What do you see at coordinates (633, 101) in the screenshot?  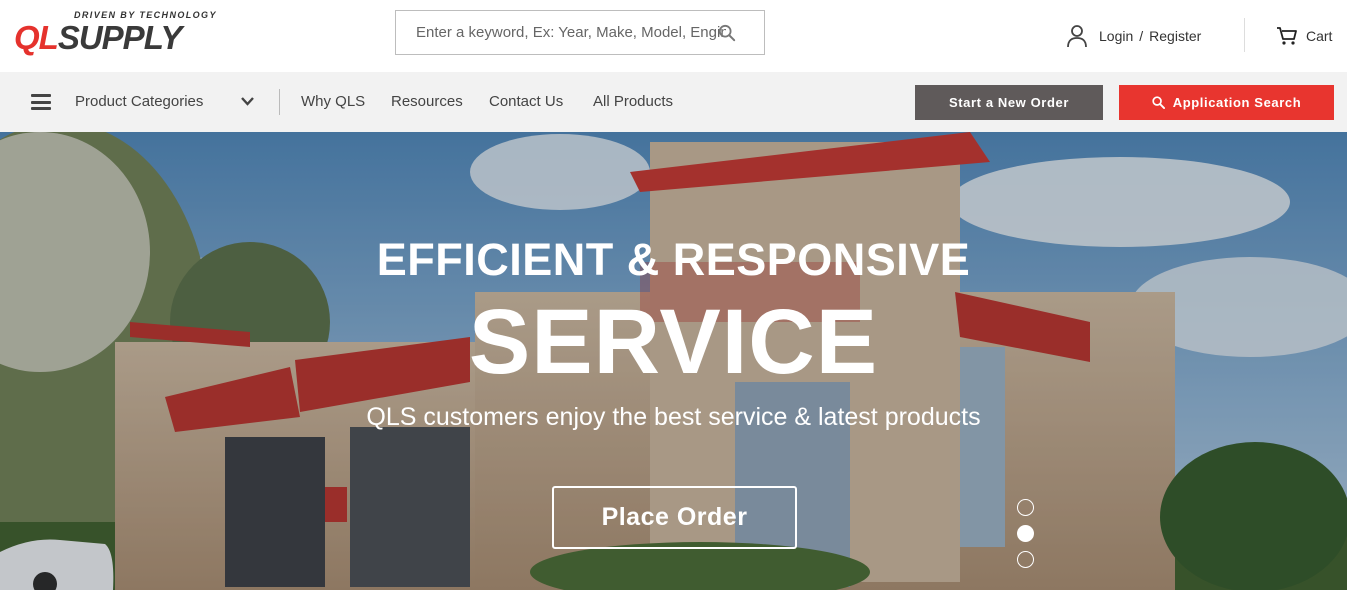 I see `nav-link-all-products: All Products` at bounding box center [633, 101].